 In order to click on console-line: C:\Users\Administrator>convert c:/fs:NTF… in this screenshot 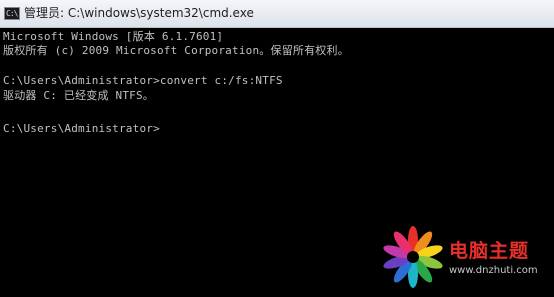, I will do `click(143, 80)`.